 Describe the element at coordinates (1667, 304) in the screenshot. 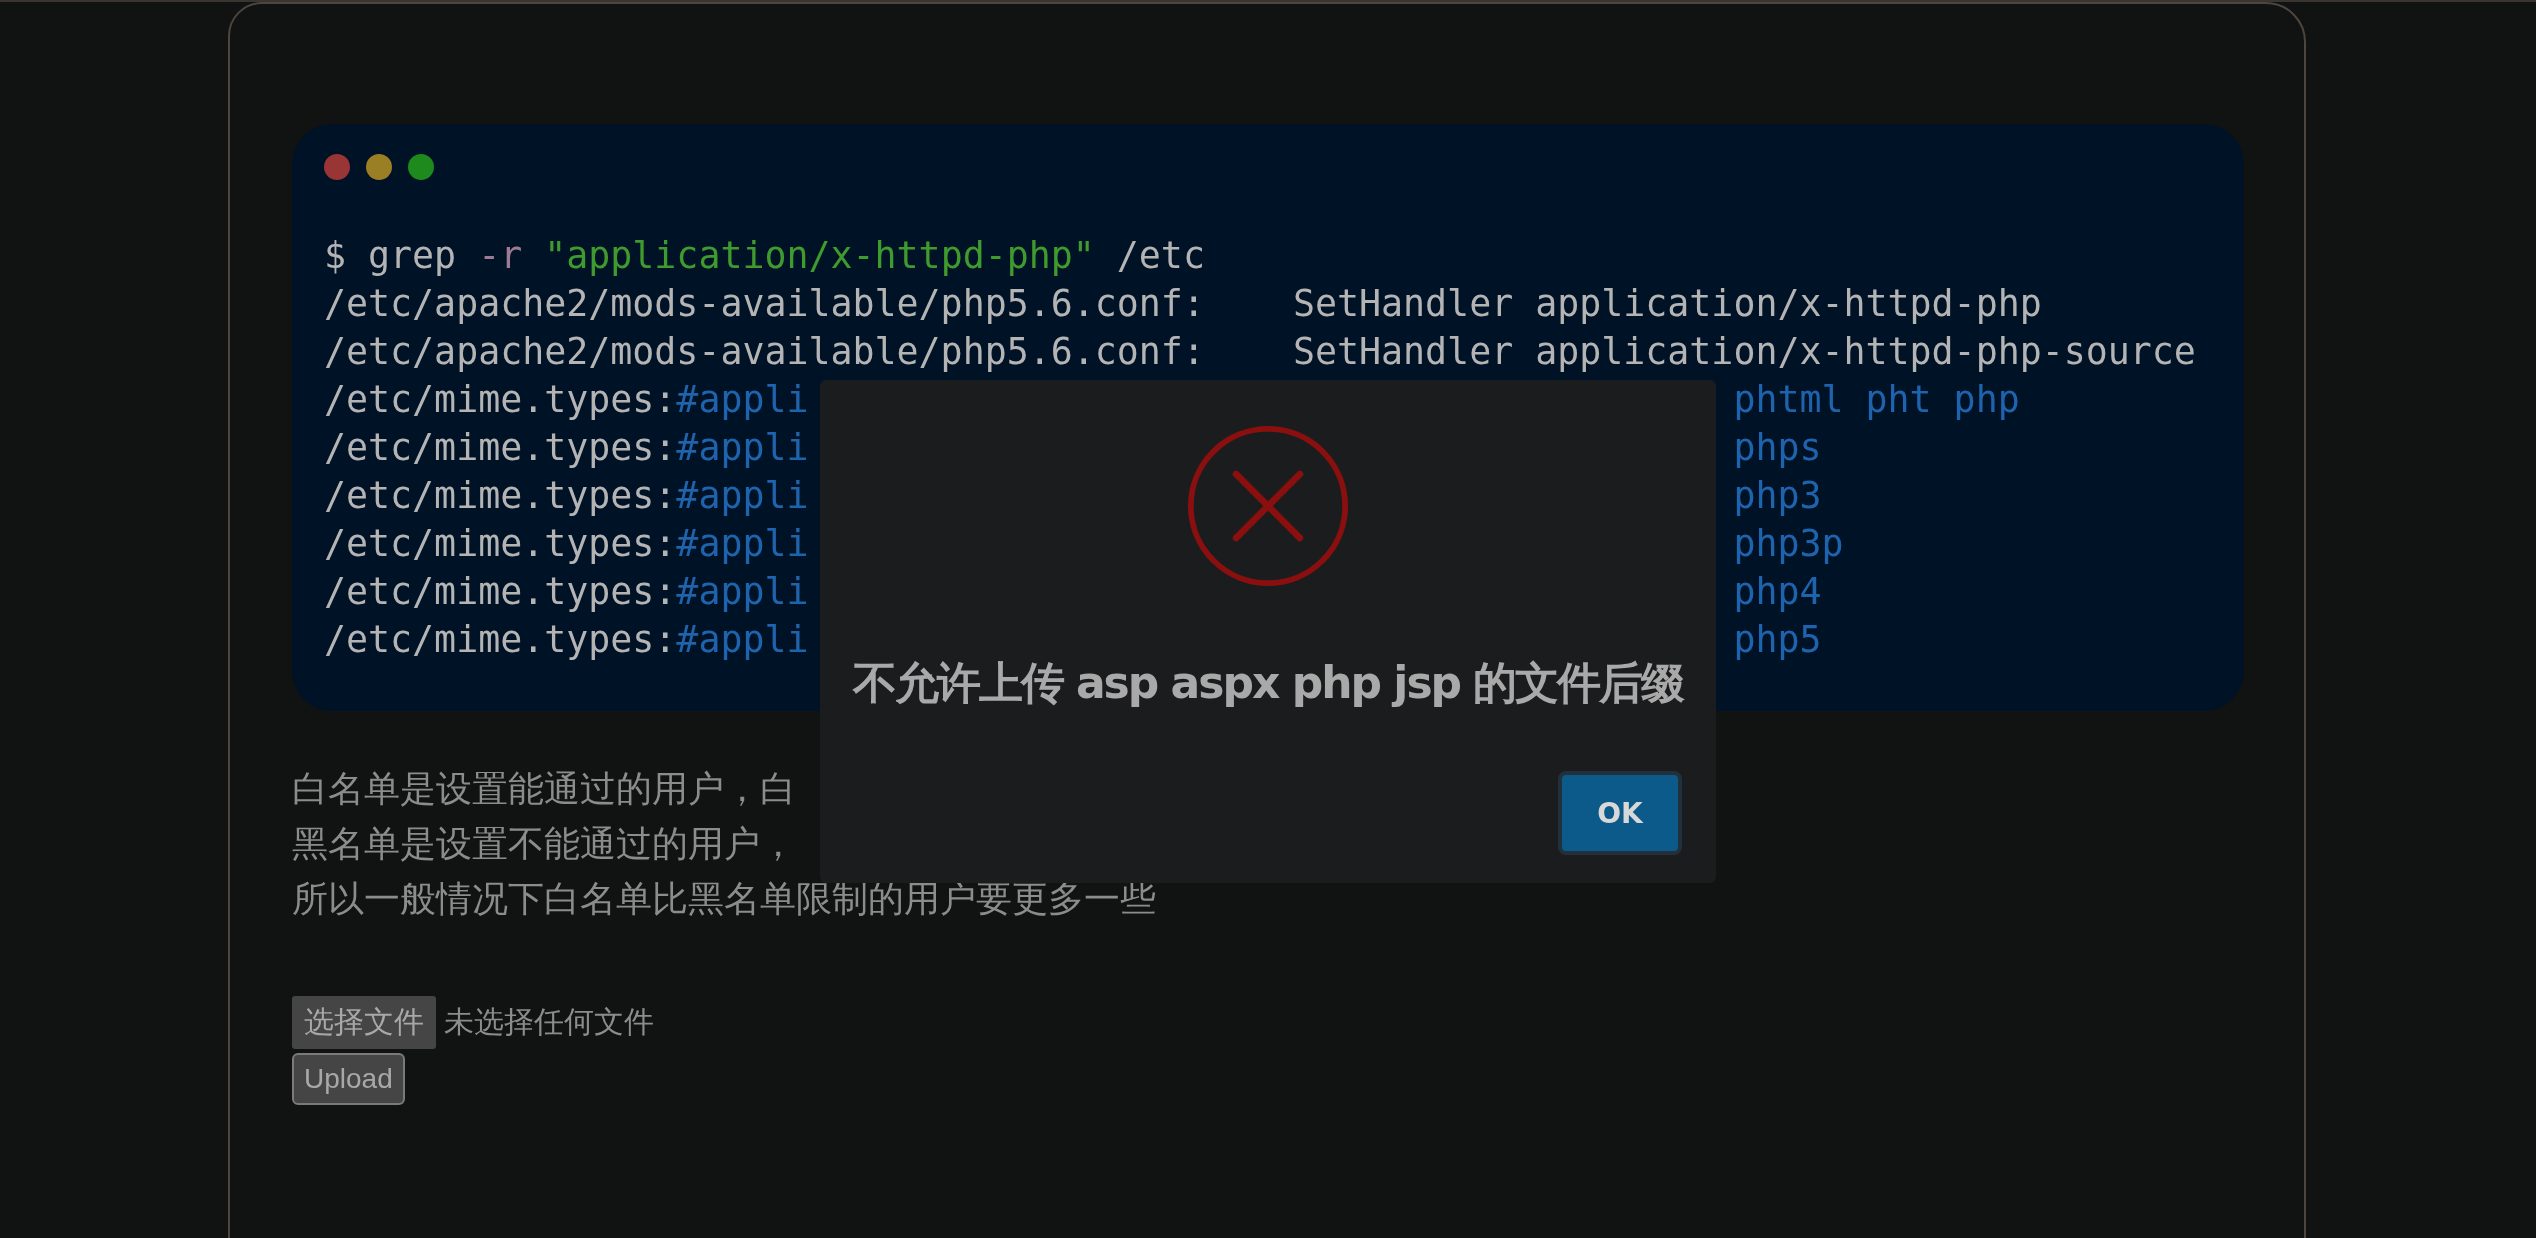

I see `handler-text: SetHandler application/x-httpd-php` at that location.